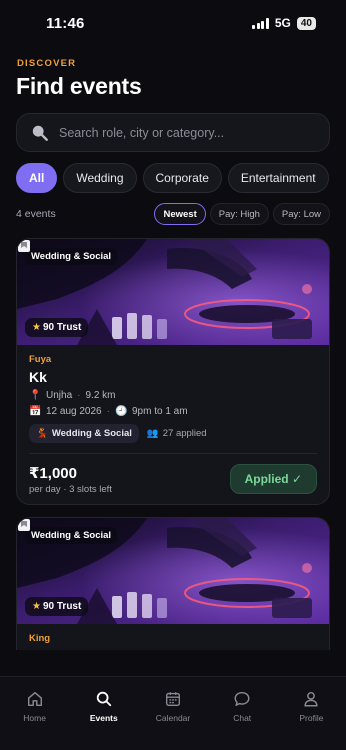 The height and width of the screenshot is (750, 346). I want to click on tab-home: Home, so click(34, 713).